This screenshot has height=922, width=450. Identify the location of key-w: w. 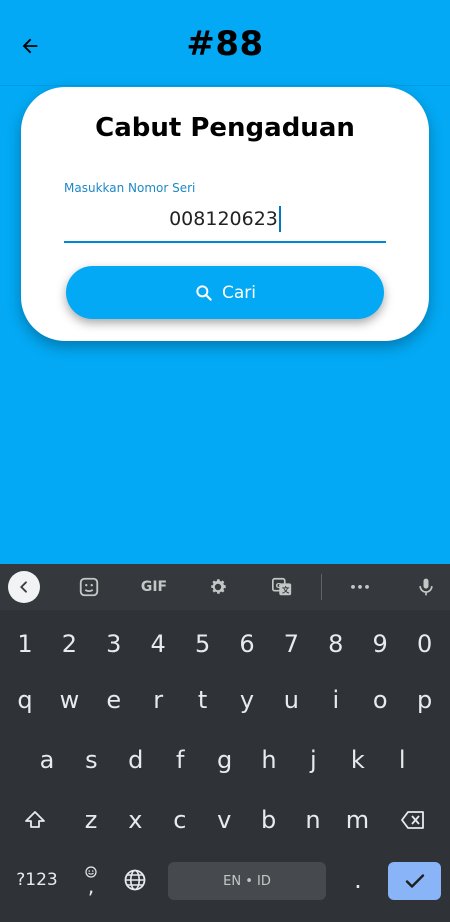
(69, 700).